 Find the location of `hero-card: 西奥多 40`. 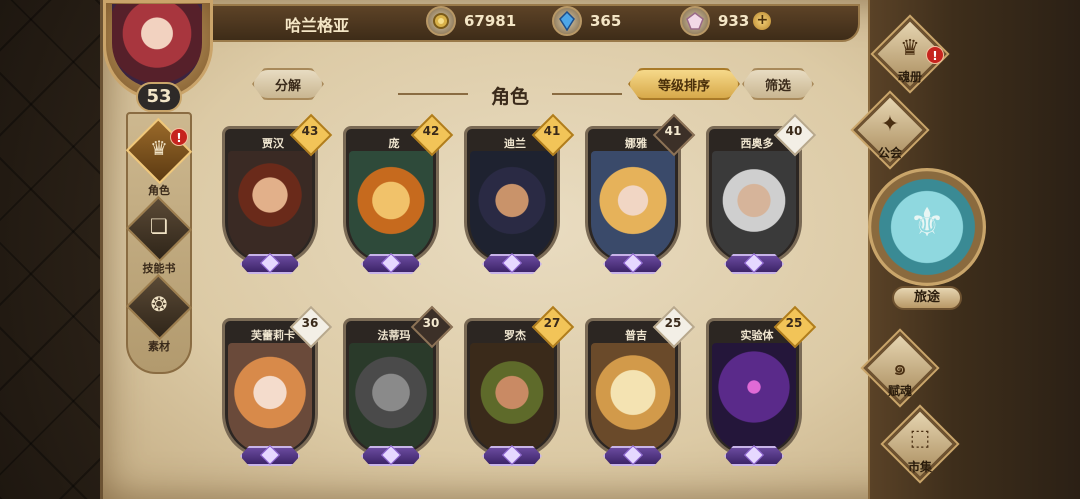

hero-card: 西奥多 40 is located at coordinates (761, 194).